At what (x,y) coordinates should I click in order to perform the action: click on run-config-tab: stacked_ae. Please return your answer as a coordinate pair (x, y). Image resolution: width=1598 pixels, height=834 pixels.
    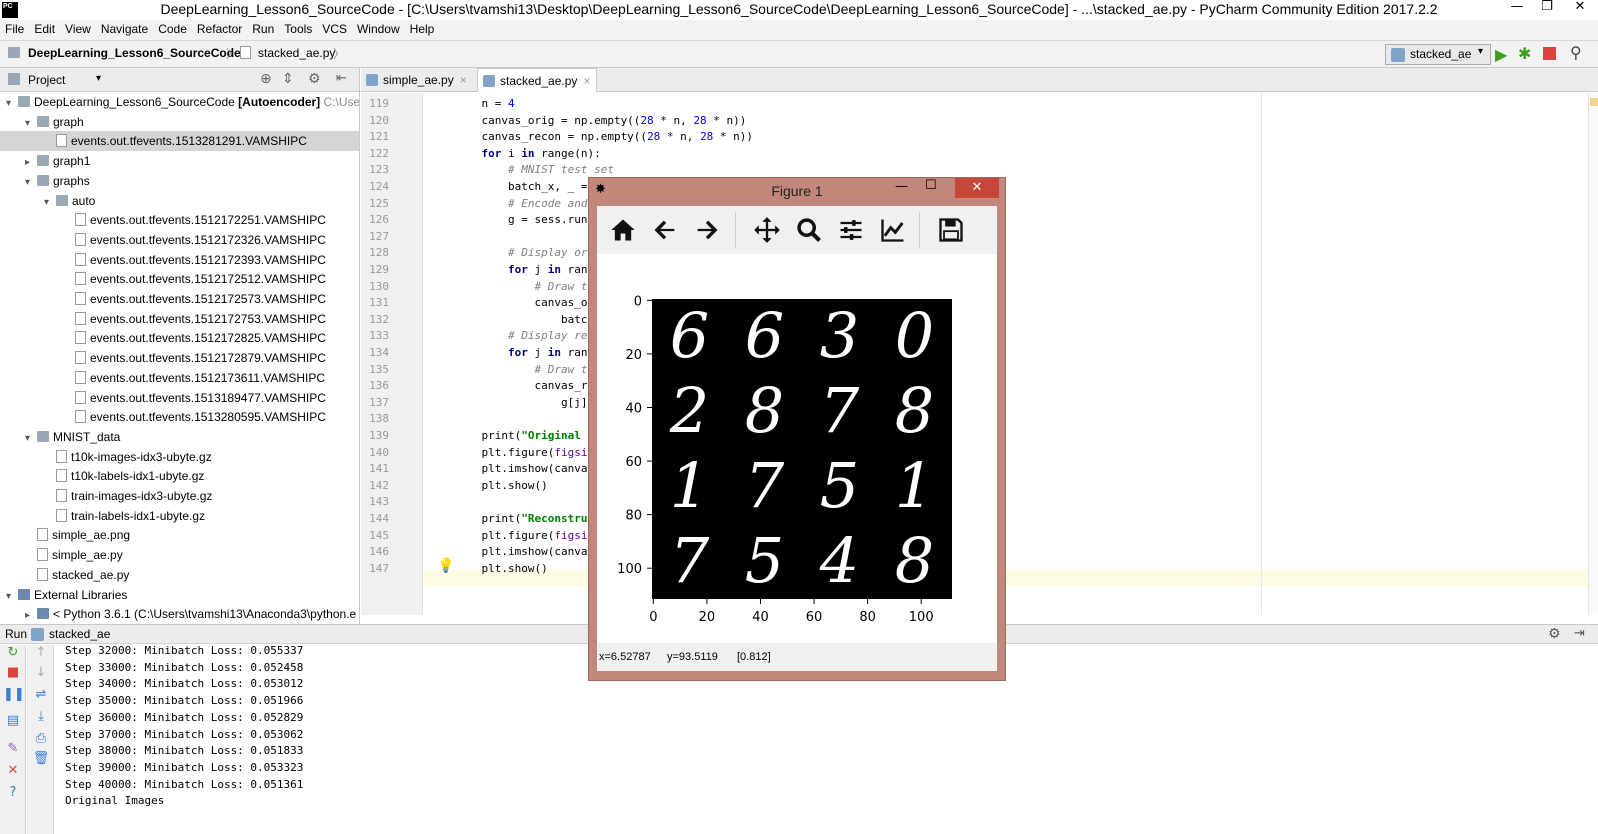
    Looking at the image, I should click on (79, 634).